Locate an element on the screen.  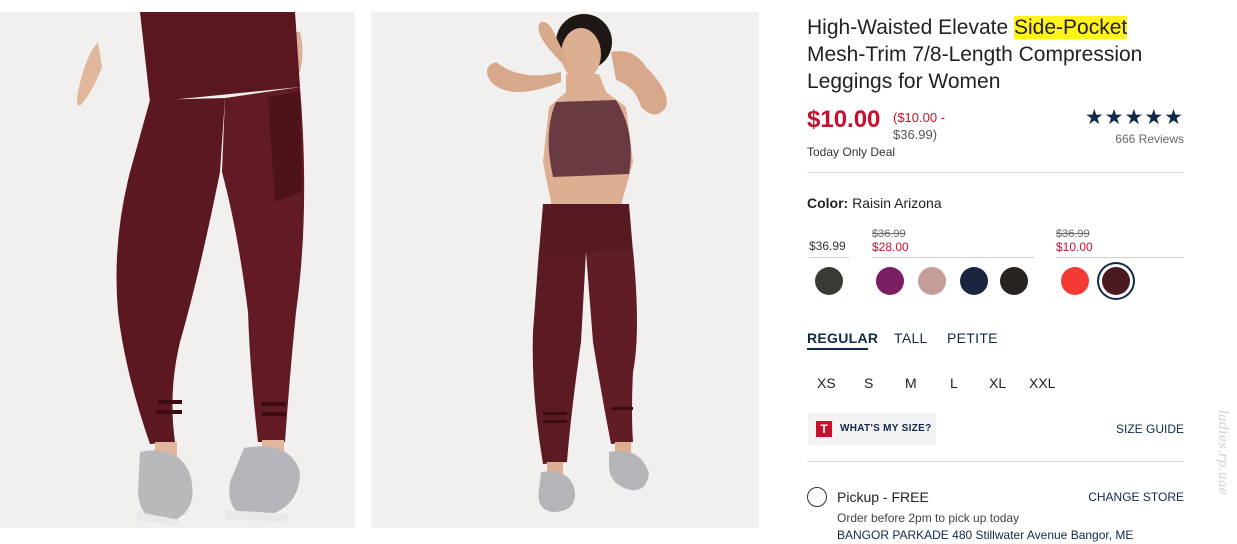
price-range: ($10.00 - $36.99) is located at coordinates (933, 126).